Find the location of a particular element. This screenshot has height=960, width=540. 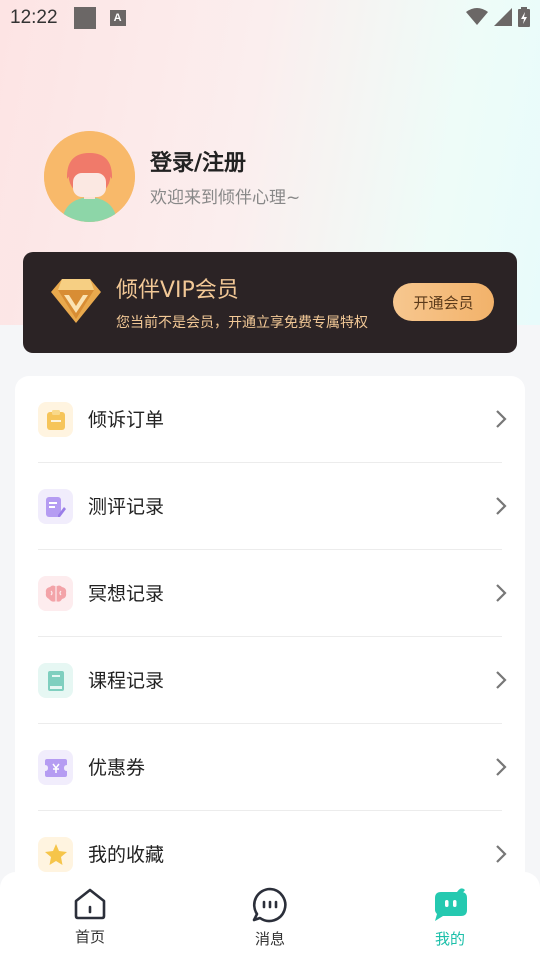

document-icon is located at coordinates (55, 419).